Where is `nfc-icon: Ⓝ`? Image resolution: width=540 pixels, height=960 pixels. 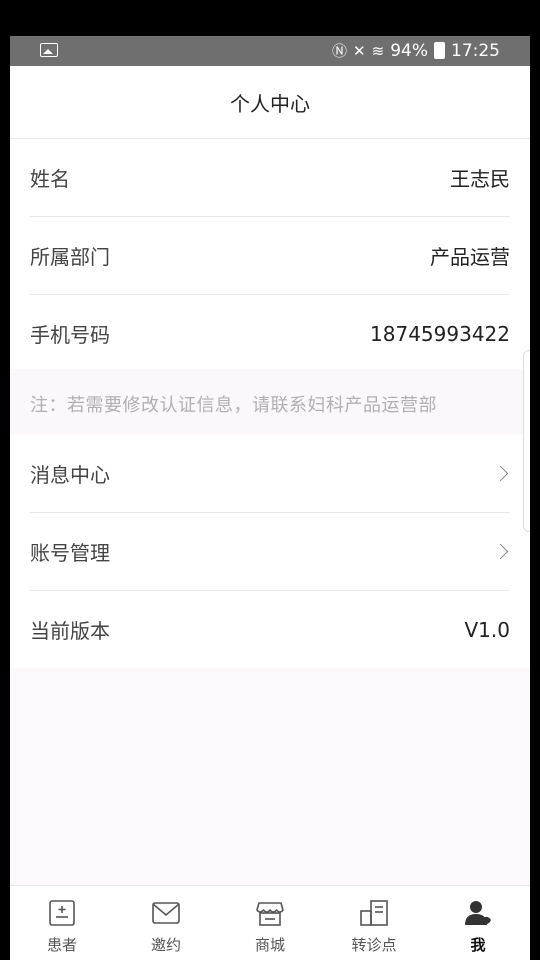 nfc-icon: Ⓝ is located at coordinates (340, 51).